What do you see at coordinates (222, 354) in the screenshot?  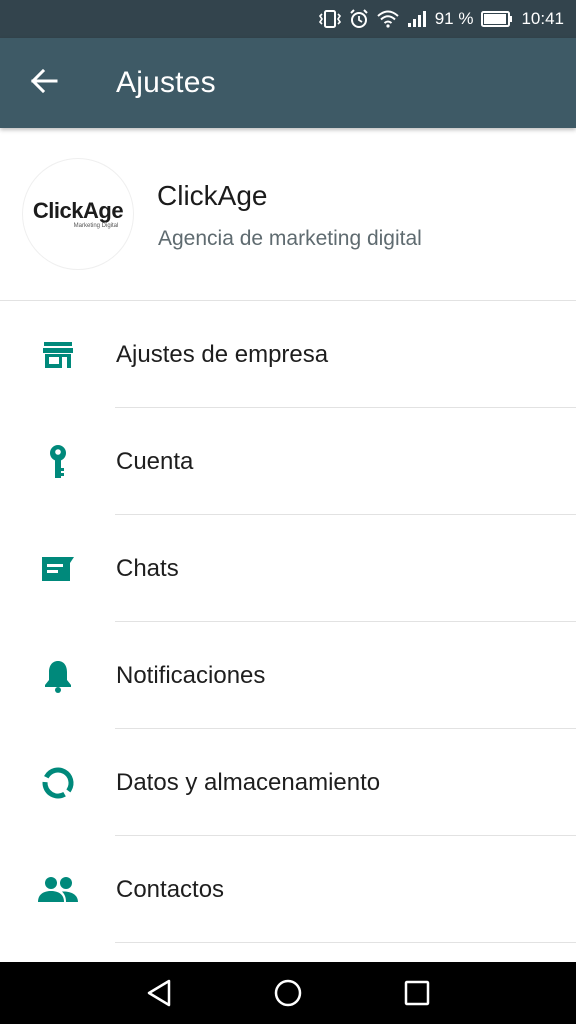 I see `menu-item-label: Ajustes de empresa` at bounding box center [222, 354].